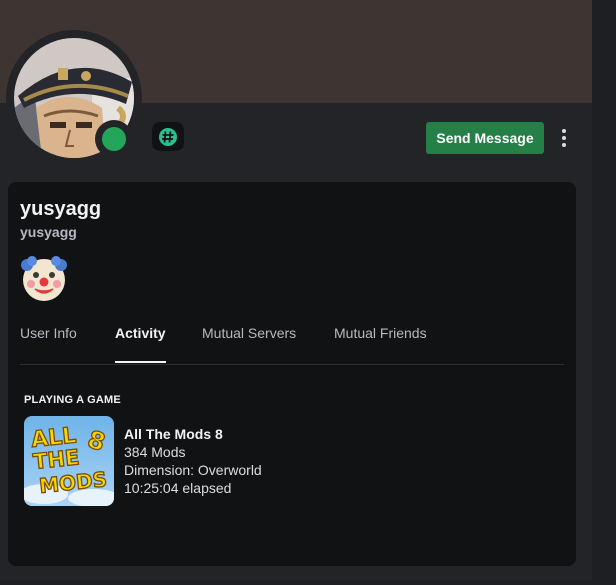 This screenshot has height=585, width=616. What do you see at coordinates (193, 470) in the screenshot?
I see `game-state: Dimension: Overworld` at bounding box center [193, 470].